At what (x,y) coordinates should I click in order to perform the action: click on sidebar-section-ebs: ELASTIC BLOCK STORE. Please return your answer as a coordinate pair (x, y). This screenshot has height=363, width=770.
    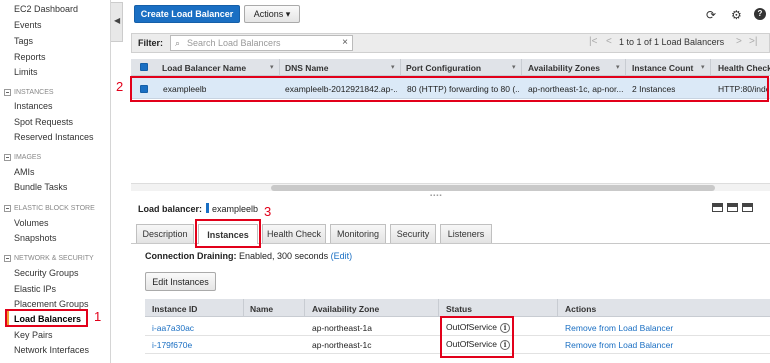
    Looking at the image, I should click on (49, 208).